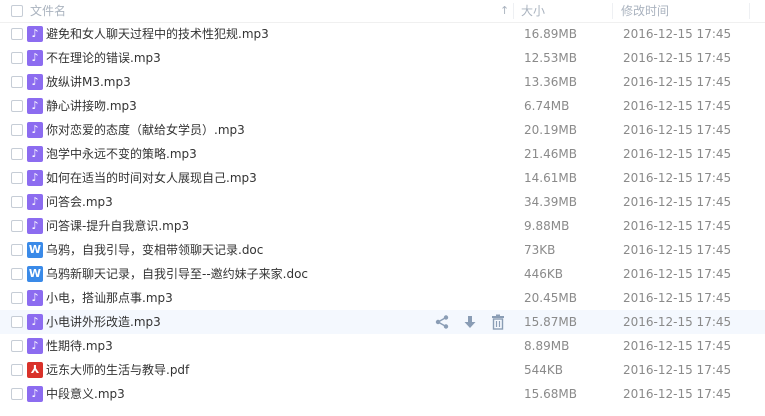  What do you see at coordinates (103, 322) in the screenshot?
I see `file-name-link: 小电讲外形改造.mp3` at bounding box center [103, 322].